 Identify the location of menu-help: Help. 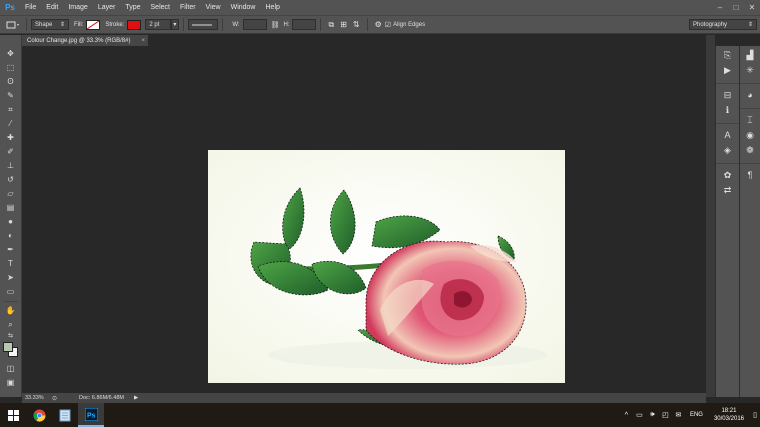
(273, 7).